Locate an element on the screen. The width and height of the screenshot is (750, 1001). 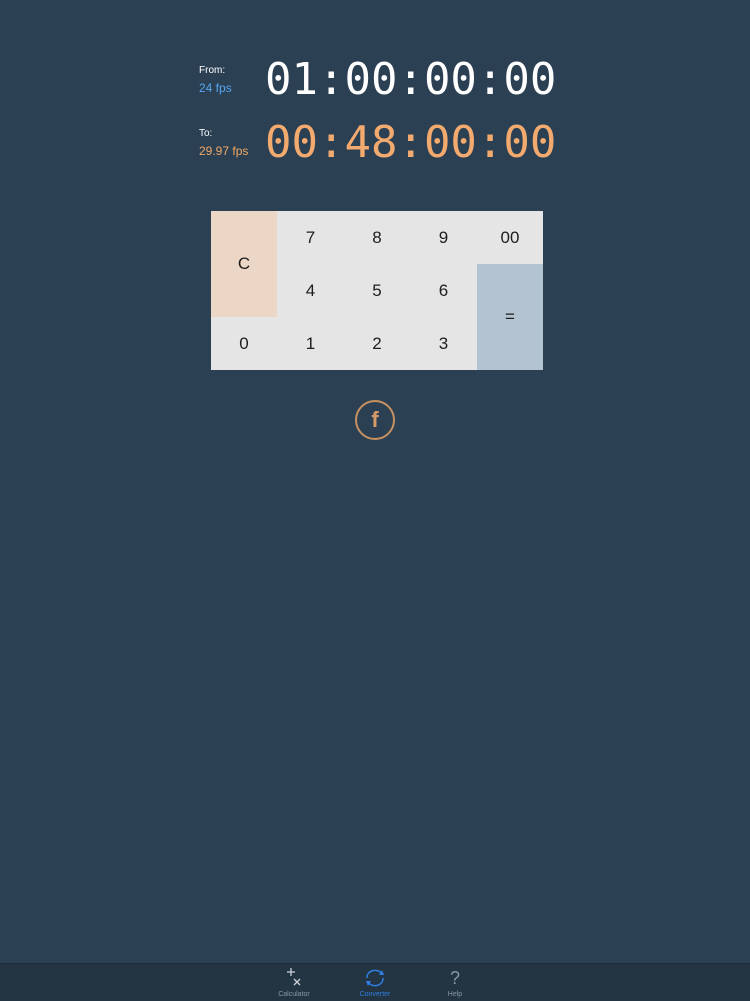
to-meta: To: 29.97 fps is located at coordinates (232, 143).